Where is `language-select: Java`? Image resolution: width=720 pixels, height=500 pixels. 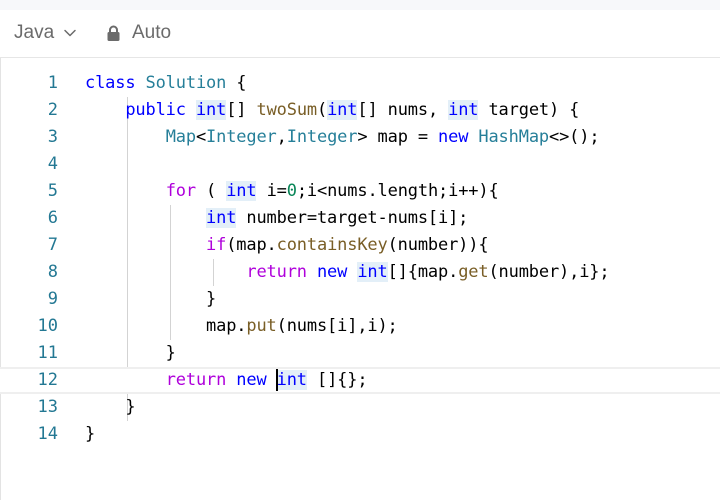 language-select: Java is located at coordinates (46, 33).